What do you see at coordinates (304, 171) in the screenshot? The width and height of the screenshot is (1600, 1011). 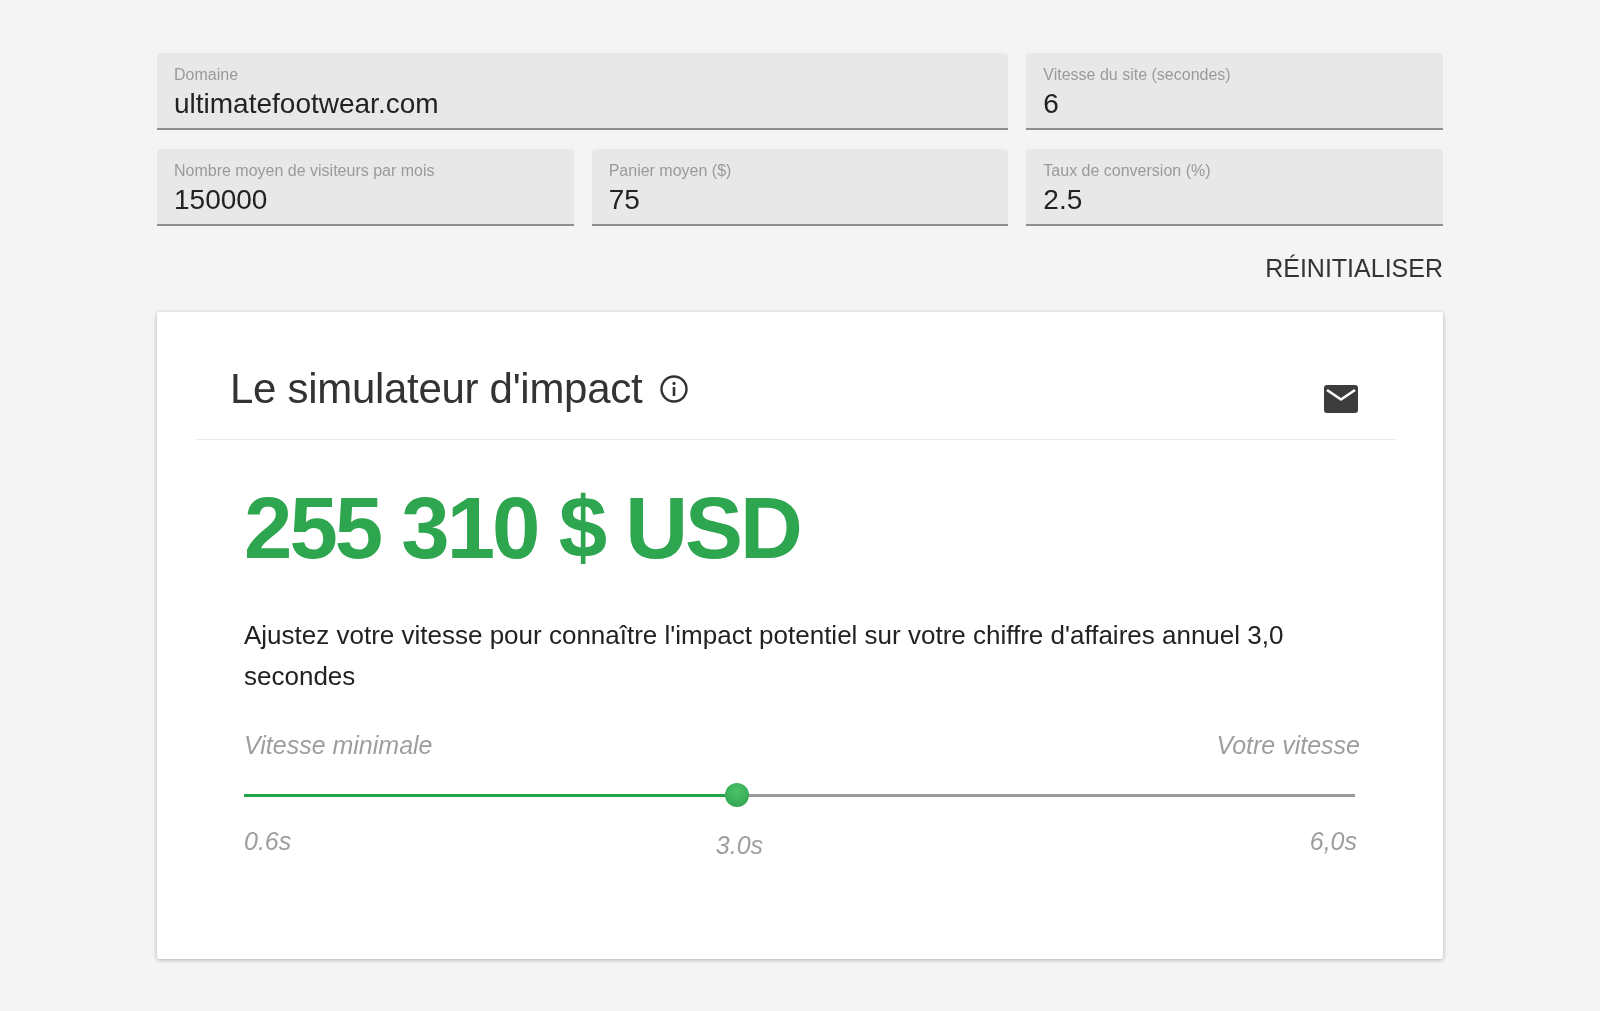 I see `field-label: Nombre moyen de visiteurs par mois` at bounding box center [304, 171].